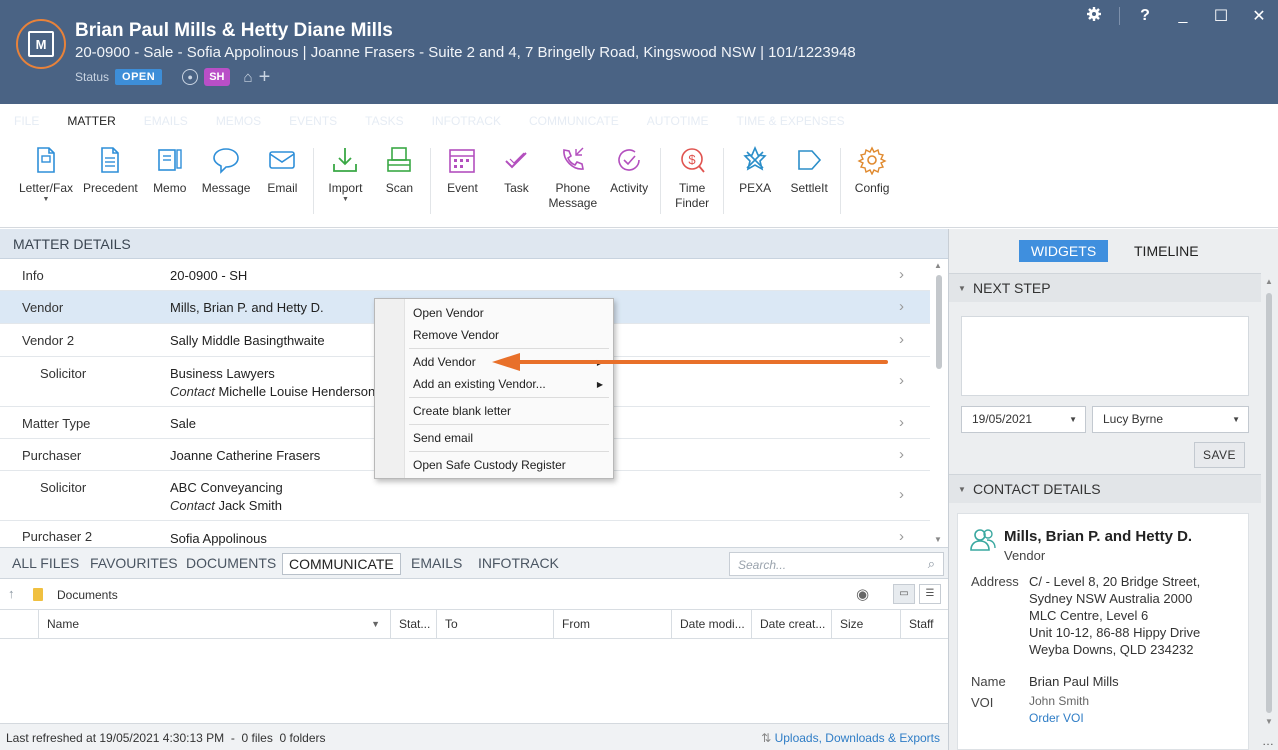  I want to click on gear-icon, so click(1094, 16).